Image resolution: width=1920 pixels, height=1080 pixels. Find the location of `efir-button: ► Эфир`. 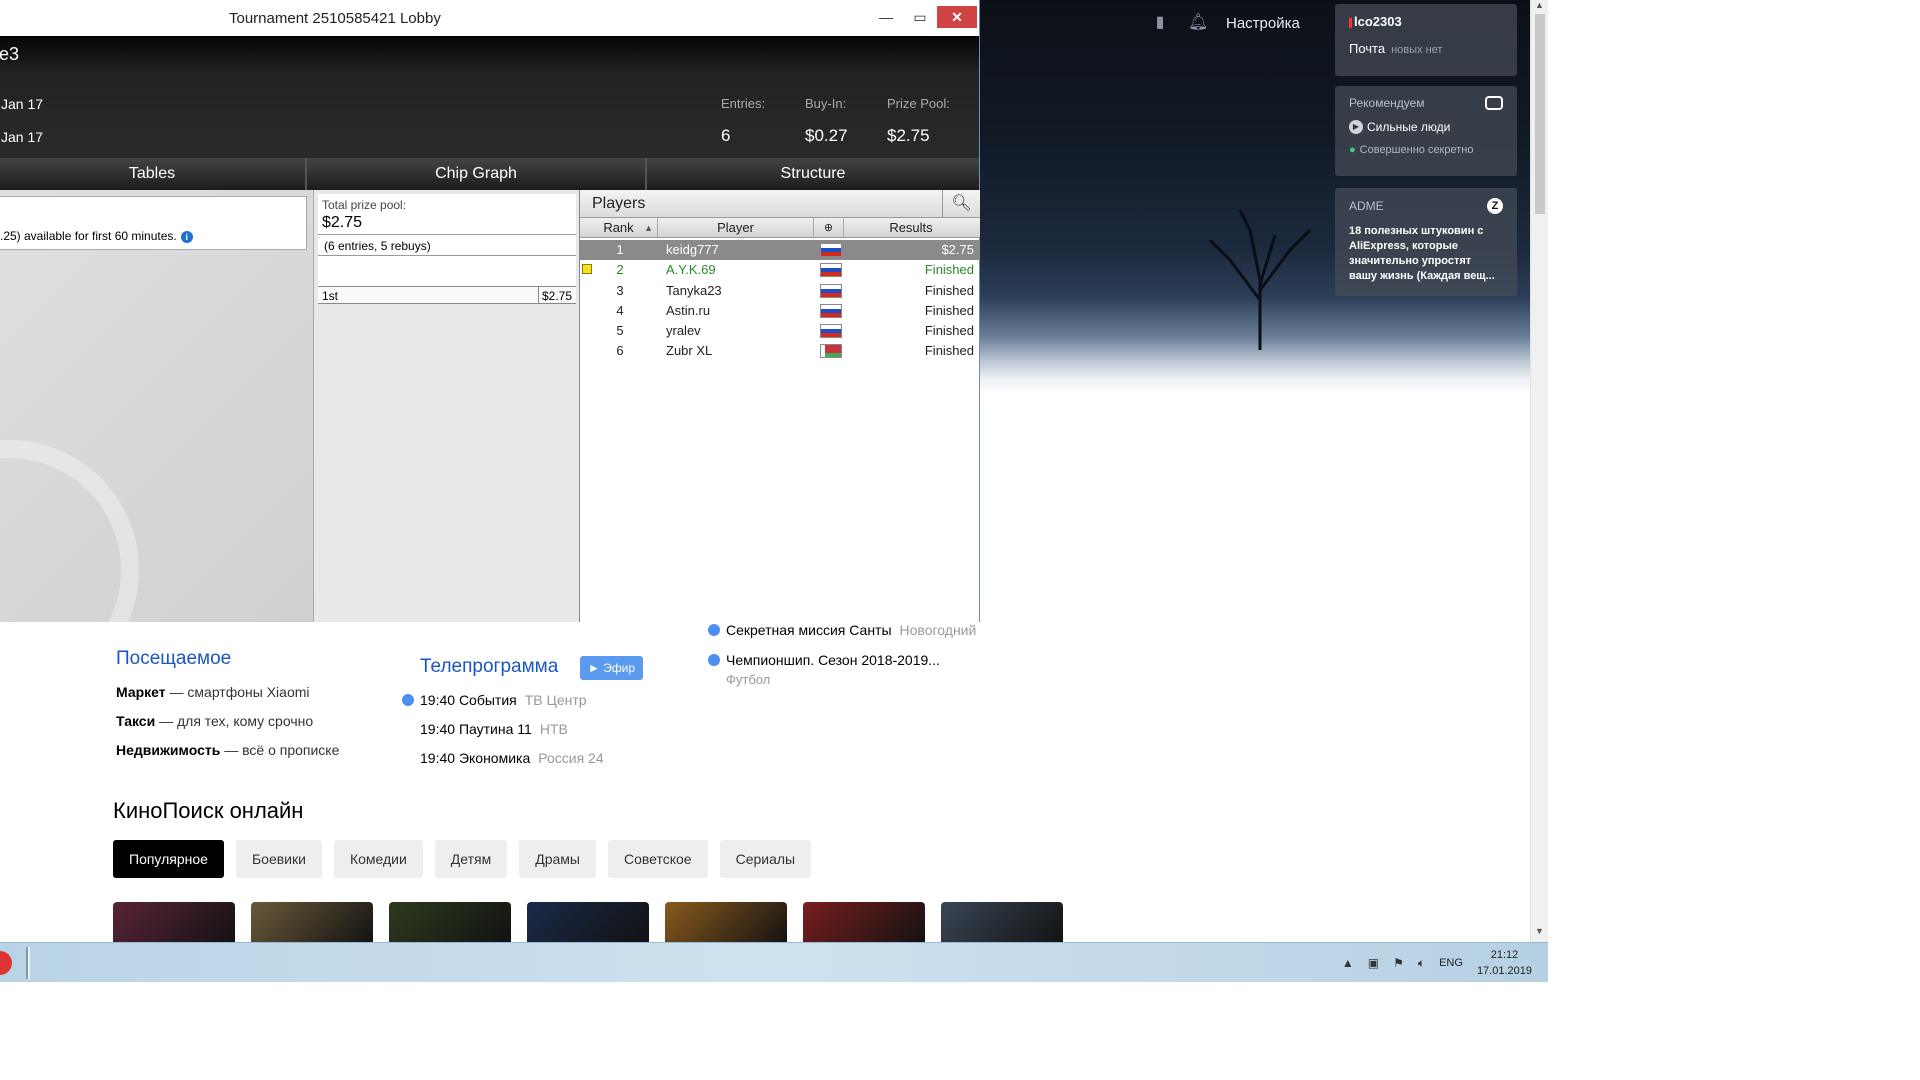

efir-button: ► Эфир is located at coordinates (611, 668).